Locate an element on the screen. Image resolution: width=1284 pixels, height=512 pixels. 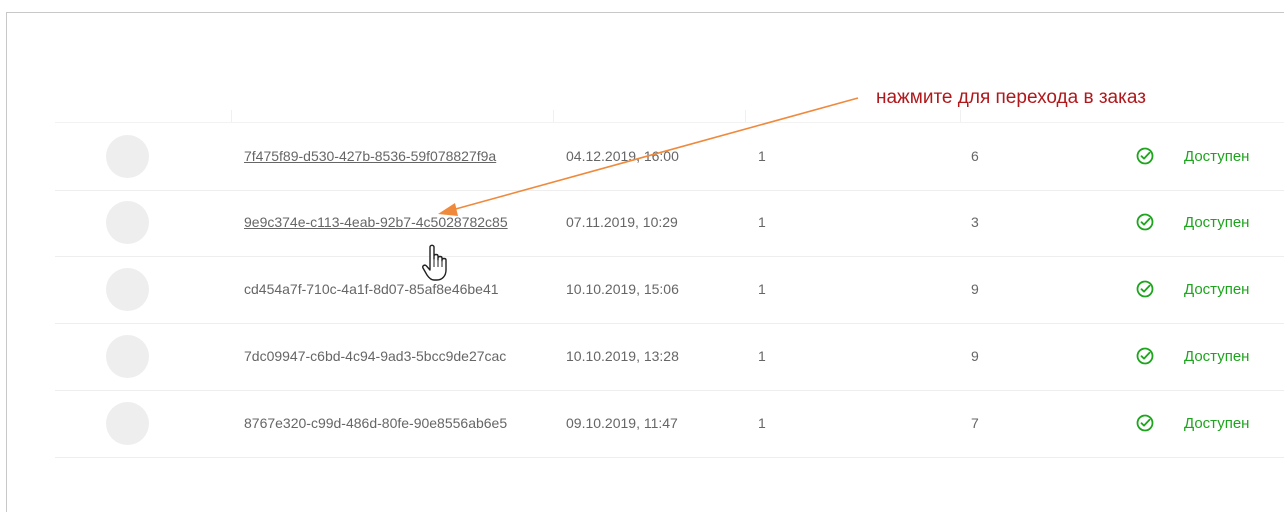
order-id-link: cd454a7f-710c-4a1f-8d07-85af8e46be41 is located at coordinates (371, 289).